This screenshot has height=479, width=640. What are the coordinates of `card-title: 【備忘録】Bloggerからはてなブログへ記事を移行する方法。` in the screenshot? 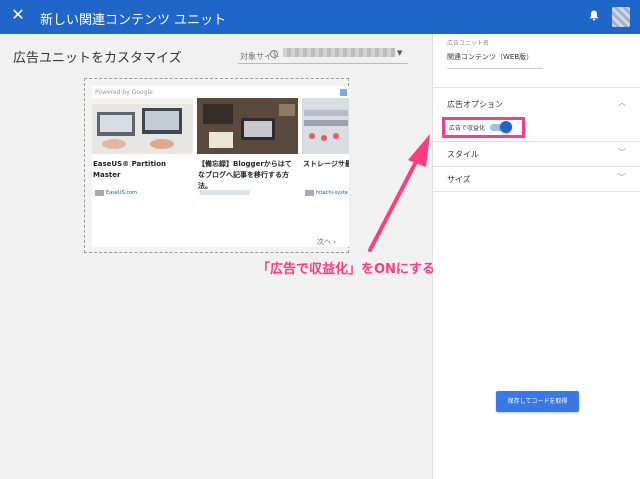 It's located at (248, 175).